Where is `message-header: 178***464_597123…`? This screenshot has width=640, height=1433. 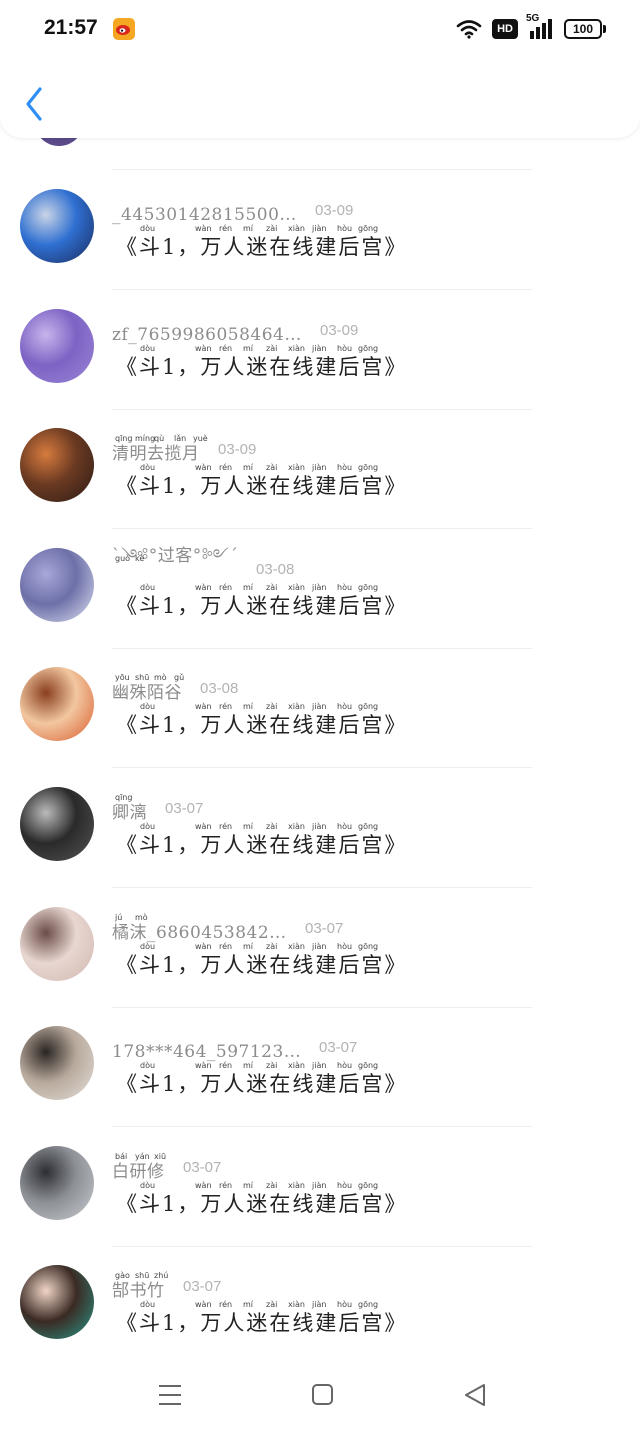 message-header: 178***464_597123… is located at coordinates (206, 1050).